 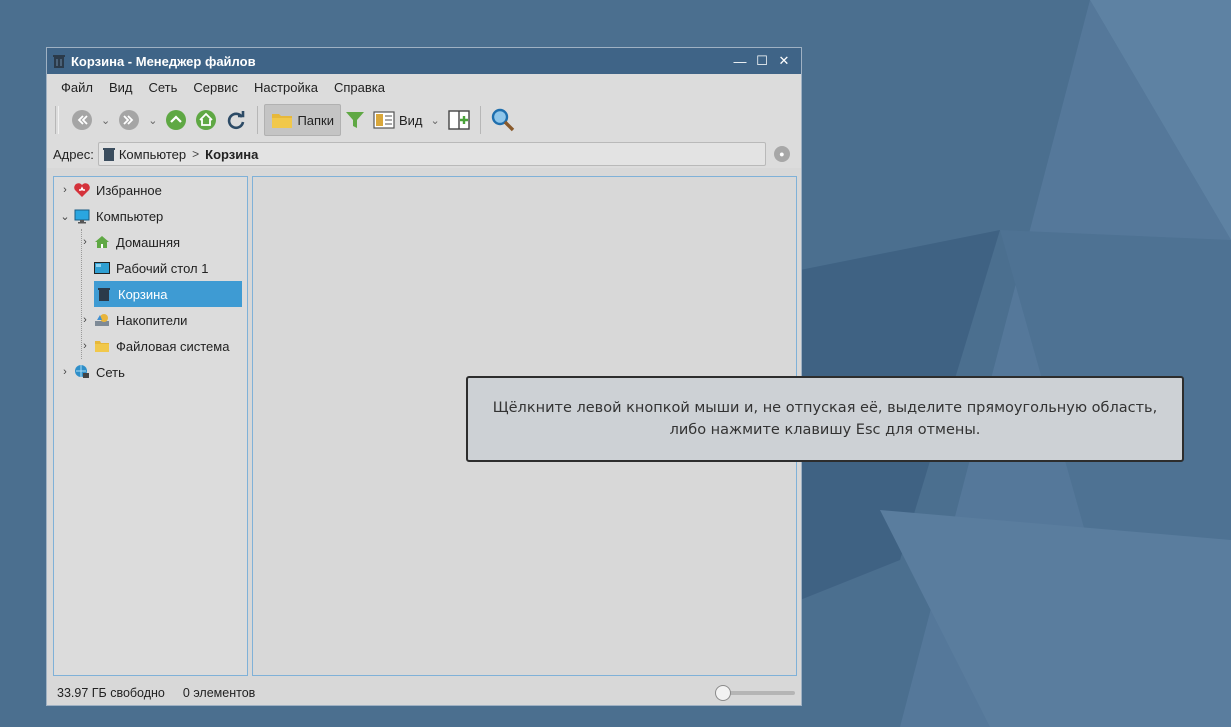 I want to click on forward-icon, so click(x=129, y=120).